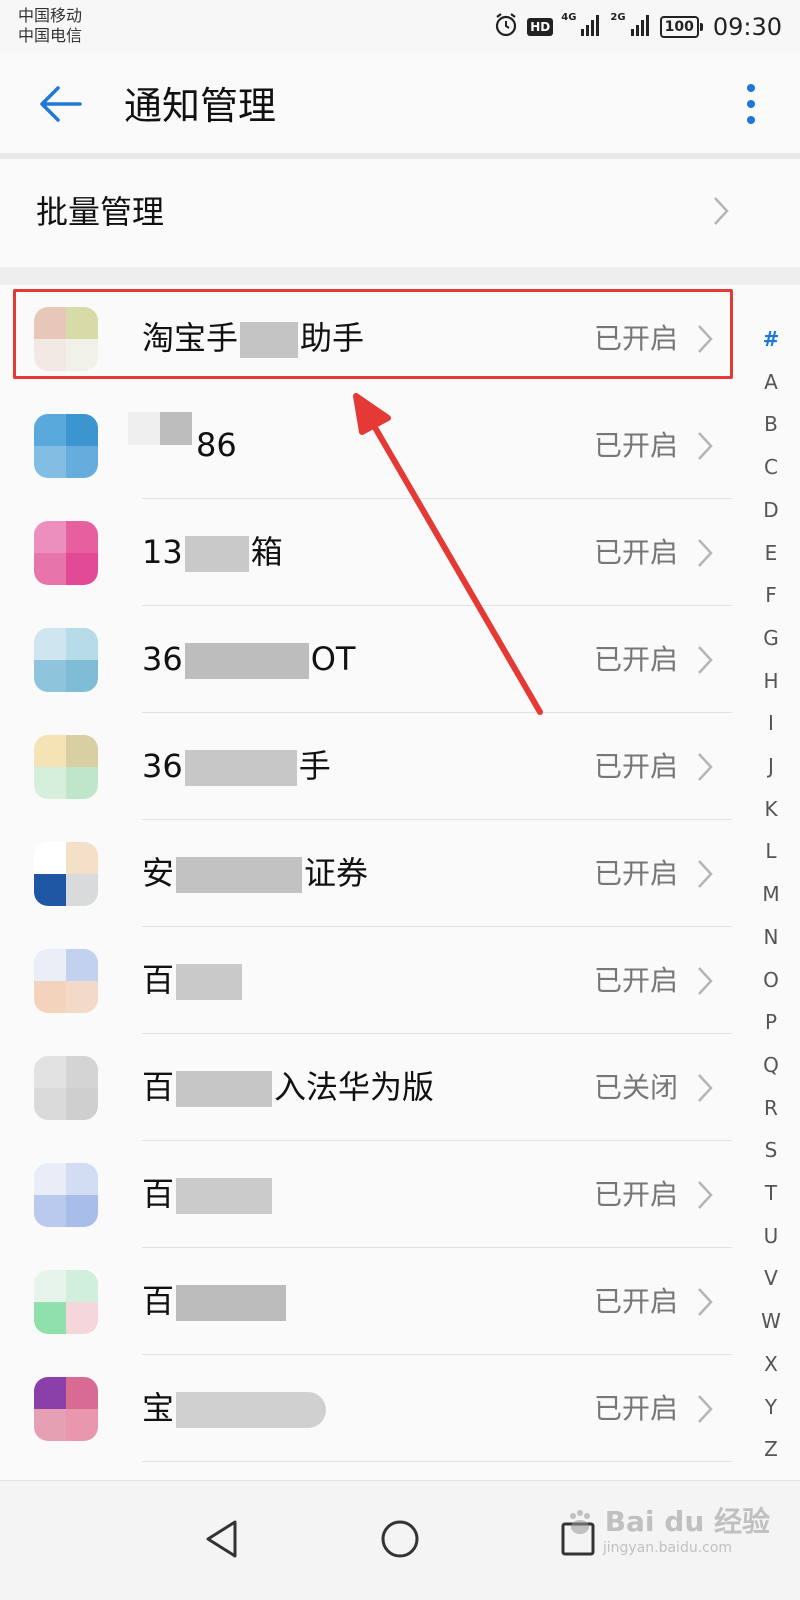 The height and width of the screenshot is (1600, 800). I want to click on back-button, so click(60, 106).